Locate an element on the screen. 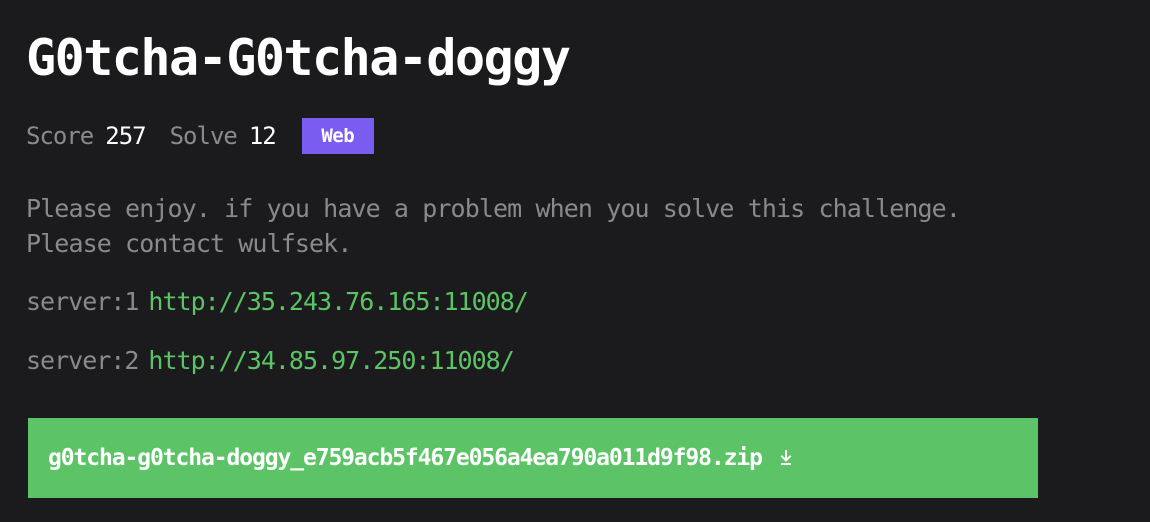 Image resolution: width=1150 pixels, height=522 pixels. download-icon is located at coordinates (786, 458).